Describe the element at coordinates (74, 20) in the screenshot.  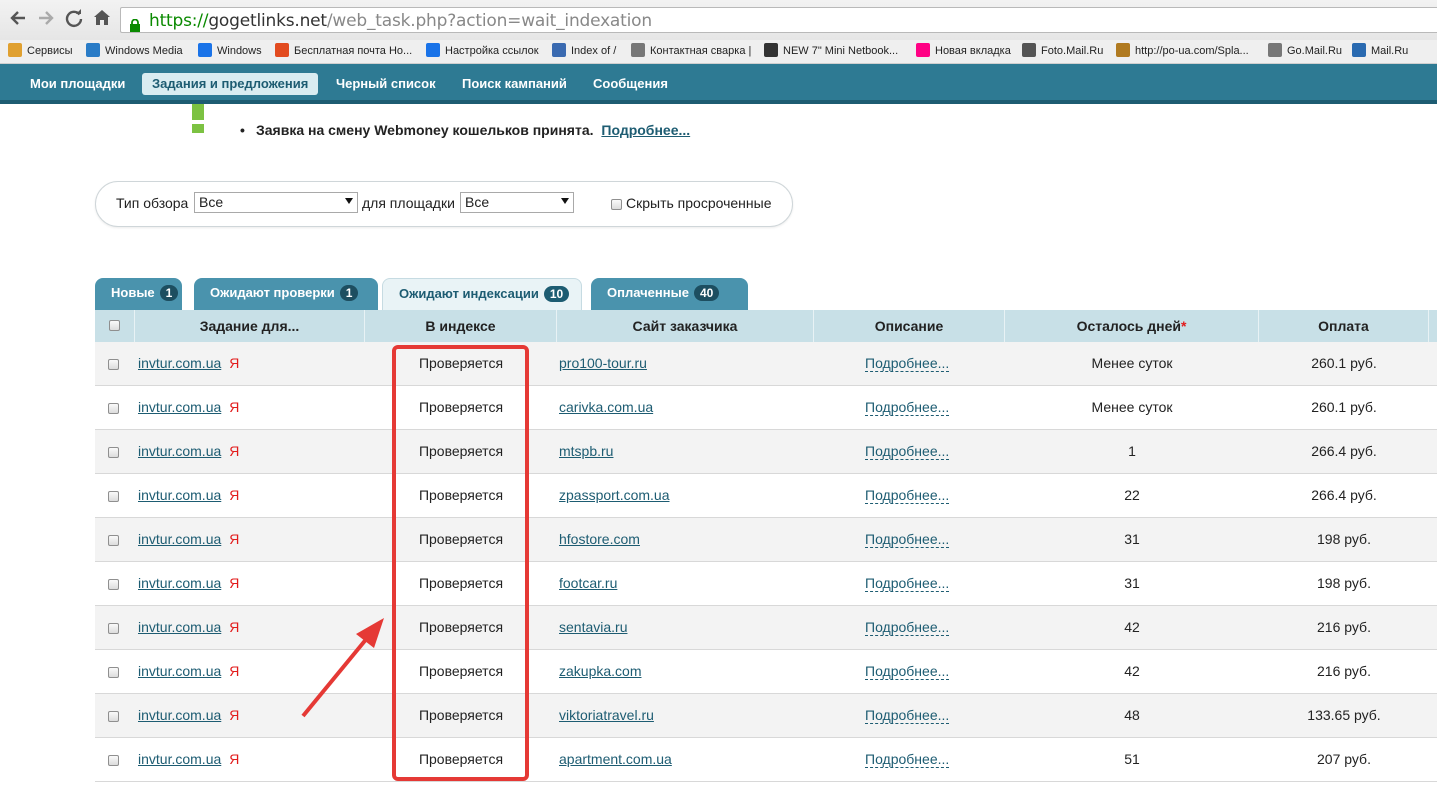
I see `reload-icon` at that location.